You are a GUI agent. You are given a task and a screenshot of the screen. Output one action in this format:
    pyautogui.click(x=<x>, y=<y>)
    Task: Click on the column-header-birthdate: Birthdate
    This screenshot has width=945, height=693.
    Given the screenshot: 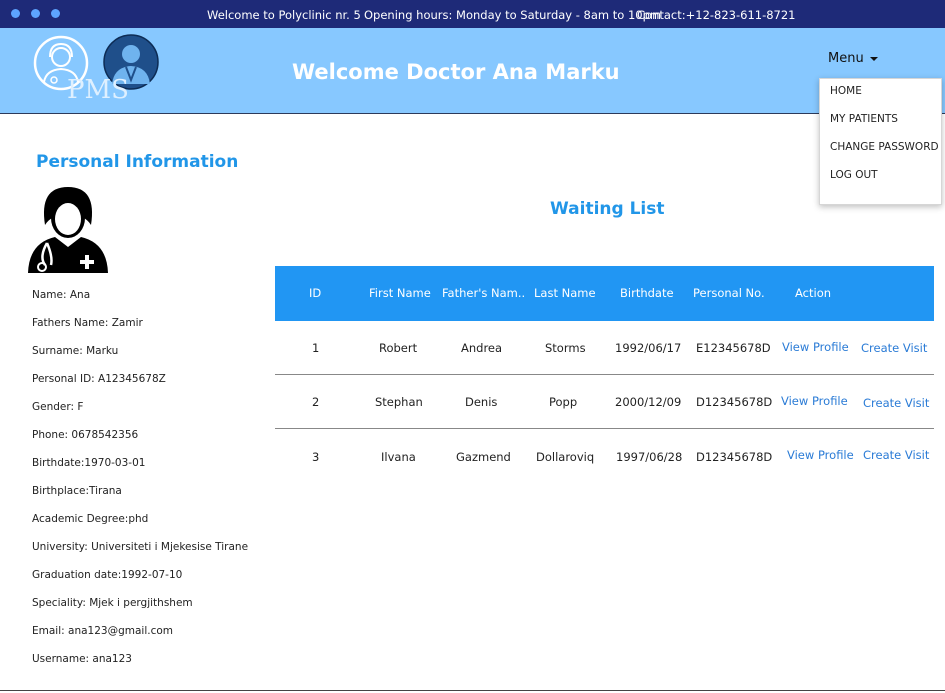 What is the action you would take?
    pyautogui.click(x=647, y=293)
    